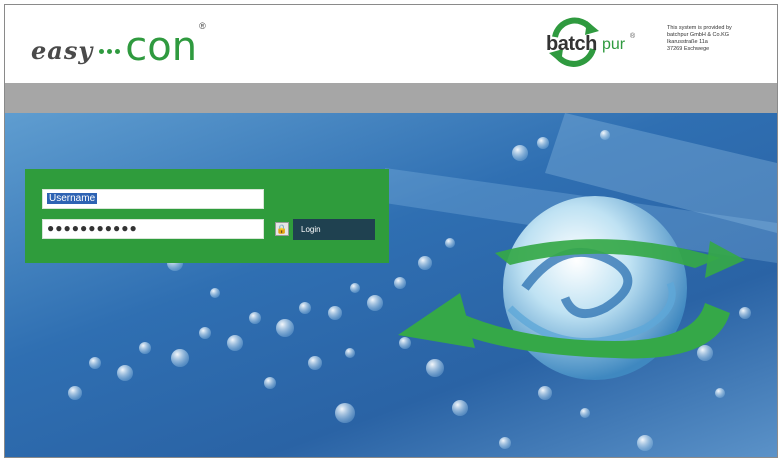 Image resolution: width=781 pixels, height=461 pixels. What do you see at coordinates (207, 216) in the screenshot?
I see `login-panel: Username ●●●●●●●●●●● 🔒 Login` at bounding box center [207, 216].